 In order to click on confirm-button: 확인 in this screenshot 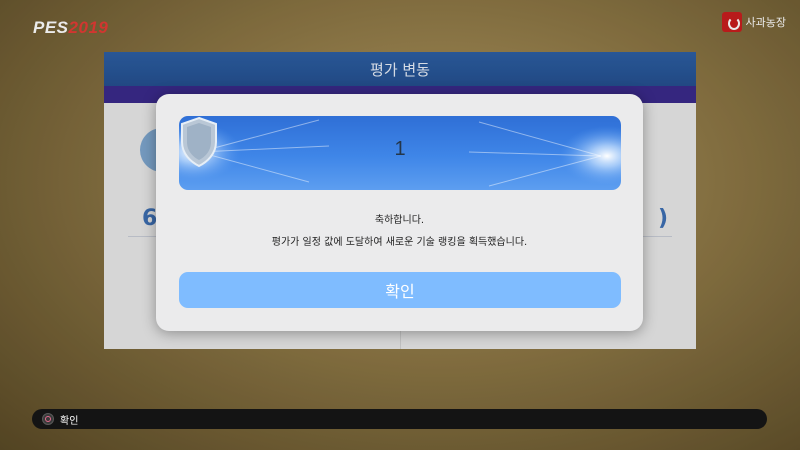, I will do `click(400, 290)`.